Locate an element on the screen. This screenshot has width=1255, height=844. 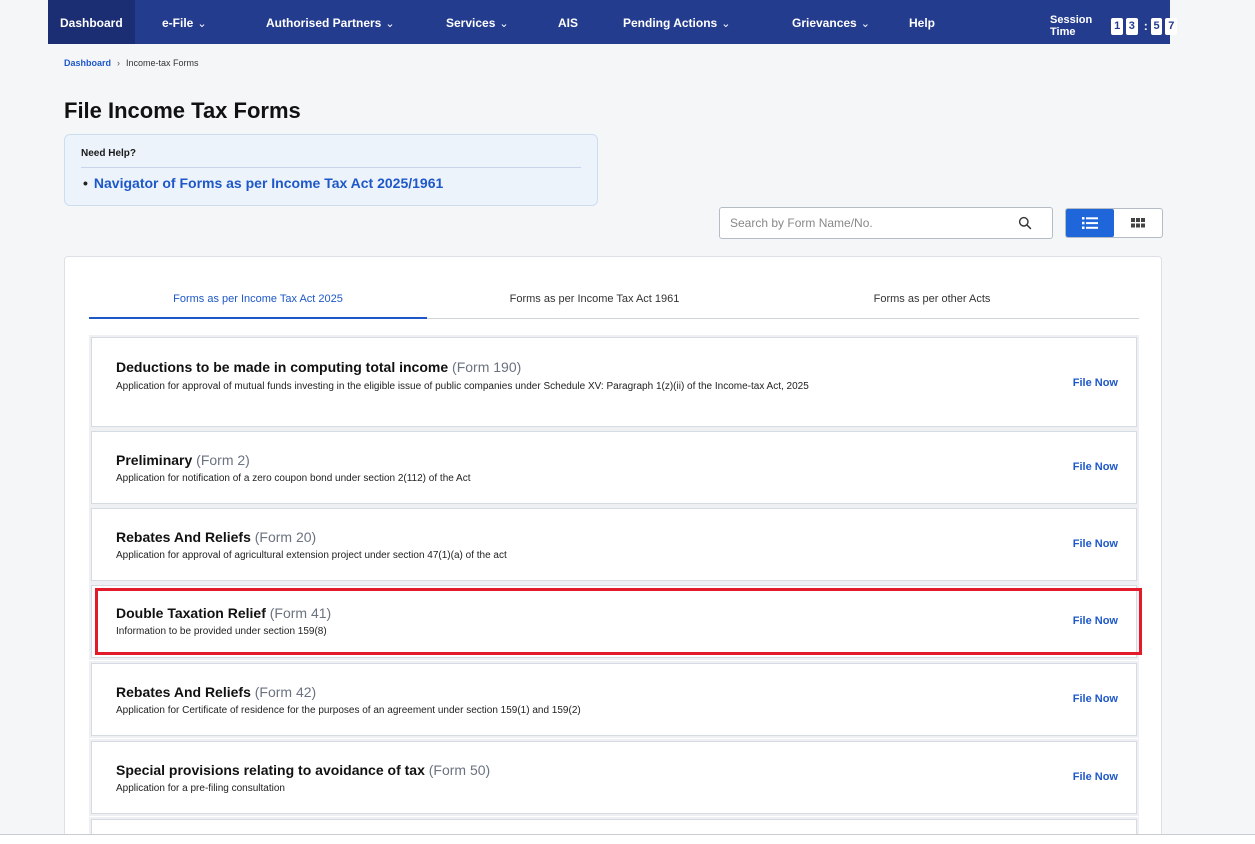
session-digit: 1 is located at coordinates (1117, 26).